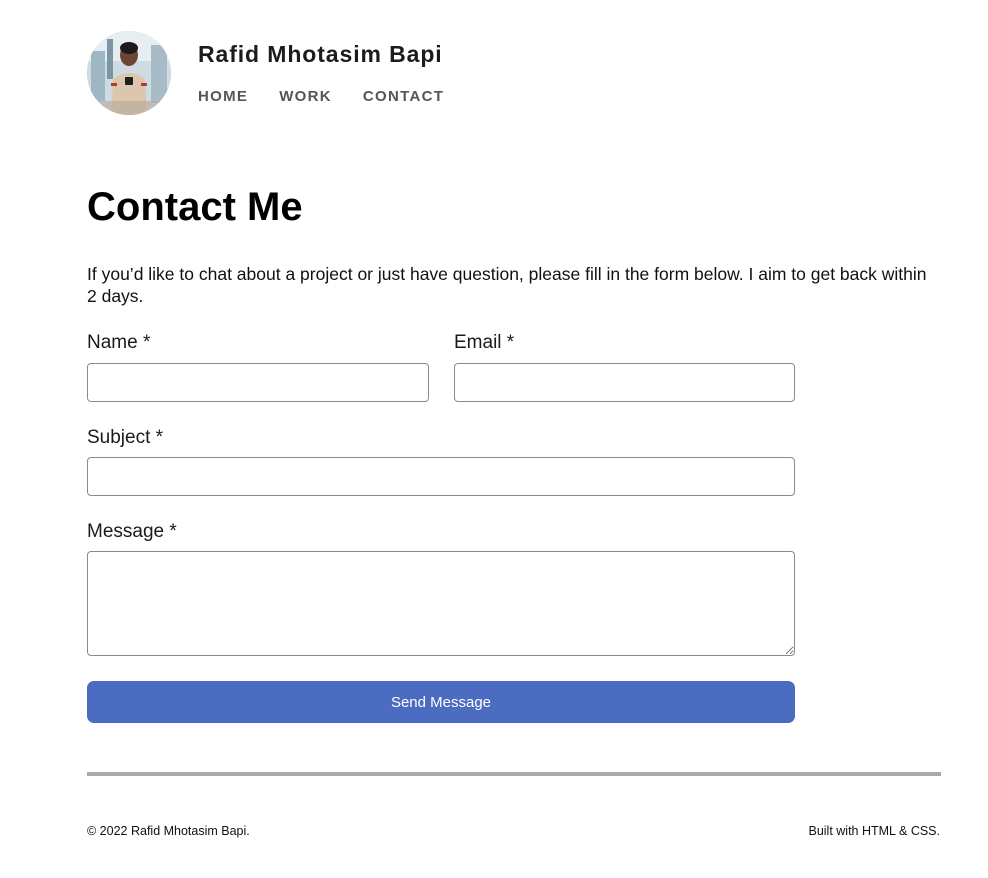 This screenshot has height=878, width=988. What do you see at coordinates (874, 831) in the screenshot?
I see `built-with-text: Built with HTML & CSS.` at bounding box center [874, 831].